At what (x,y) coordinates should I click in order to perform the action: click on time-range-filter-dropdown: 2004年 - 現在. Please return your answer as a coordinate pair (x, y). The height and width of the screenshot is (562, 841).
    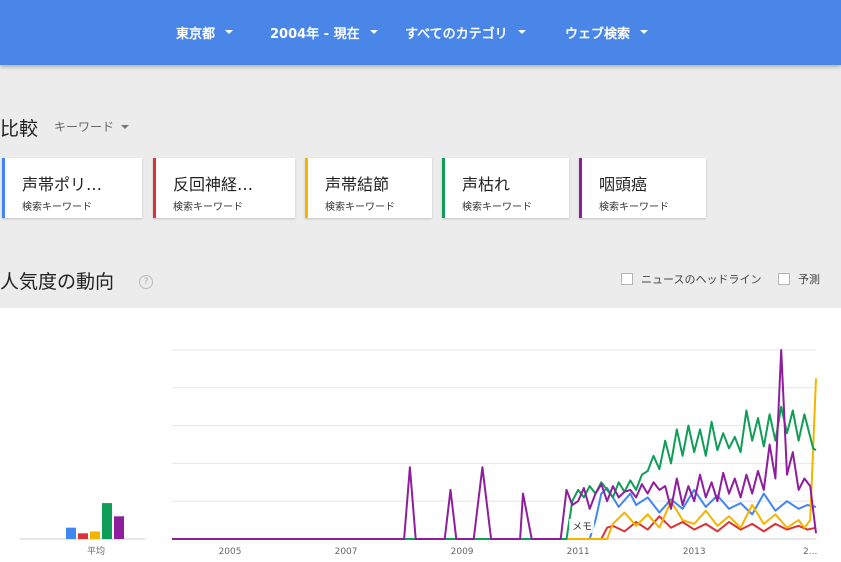
    Looking at the image, I should click on (324, 32).